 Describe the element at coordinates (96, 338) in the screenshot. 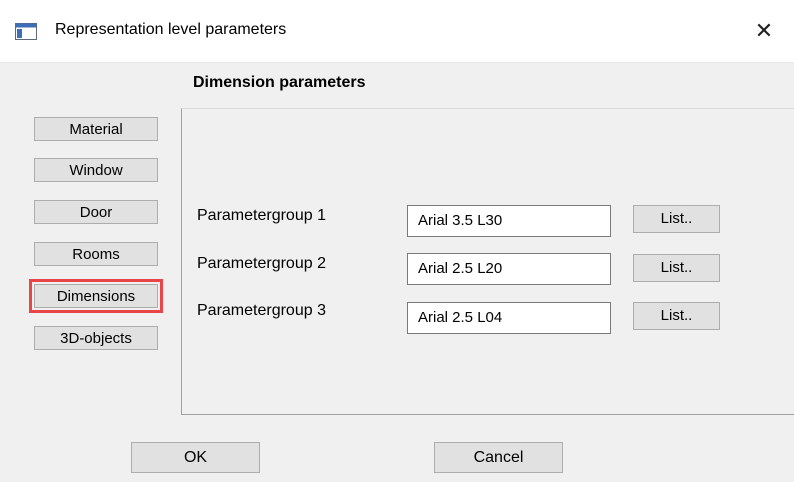

I see `sidebar-item-3d-objects: 3D-objects` at that location.